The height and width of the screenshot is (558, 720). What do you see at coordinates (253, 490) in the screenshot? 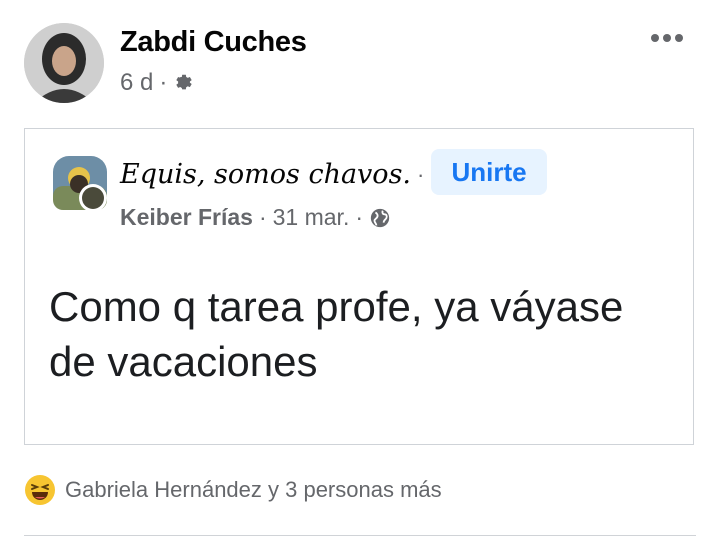
I see `reactions-text: Gabriela Hernández y 3 personas más` at bounding box center [253, 490].